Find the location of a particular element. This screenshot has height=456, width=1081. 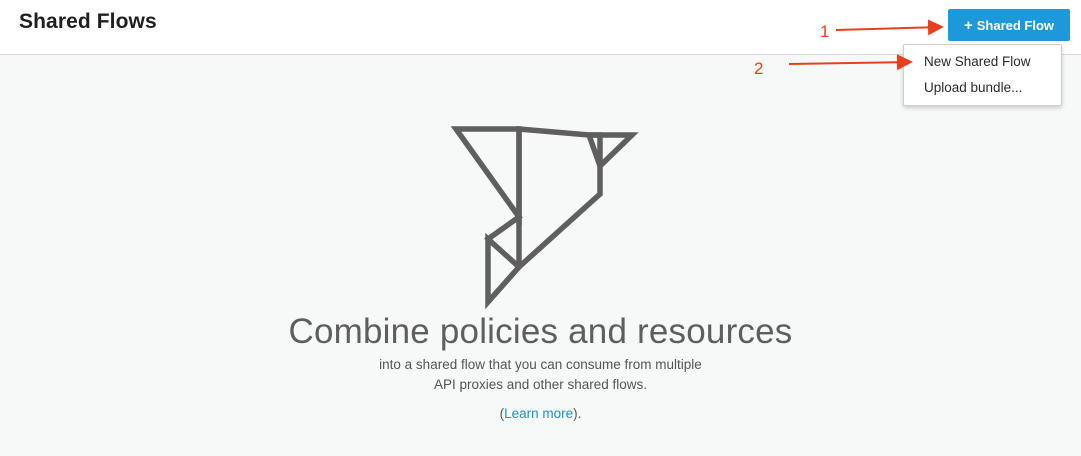

origami-bird-icon is located at coordinates (544, 218).